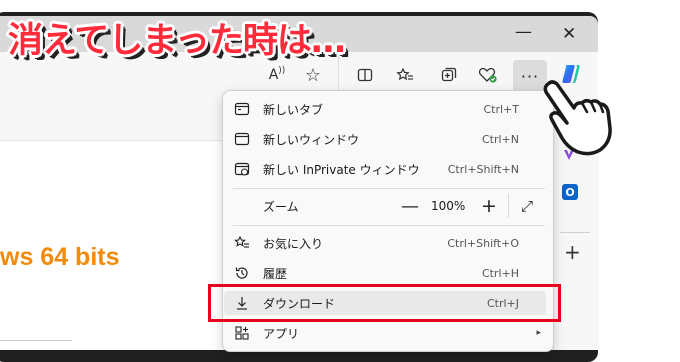 The height and width of the screenshot is (362, 680). What do you see at coordinates (501, 109) in the screenshot?
I see `menu-item-shortcut: Ctrl+T` at bounding box center [501, 109].